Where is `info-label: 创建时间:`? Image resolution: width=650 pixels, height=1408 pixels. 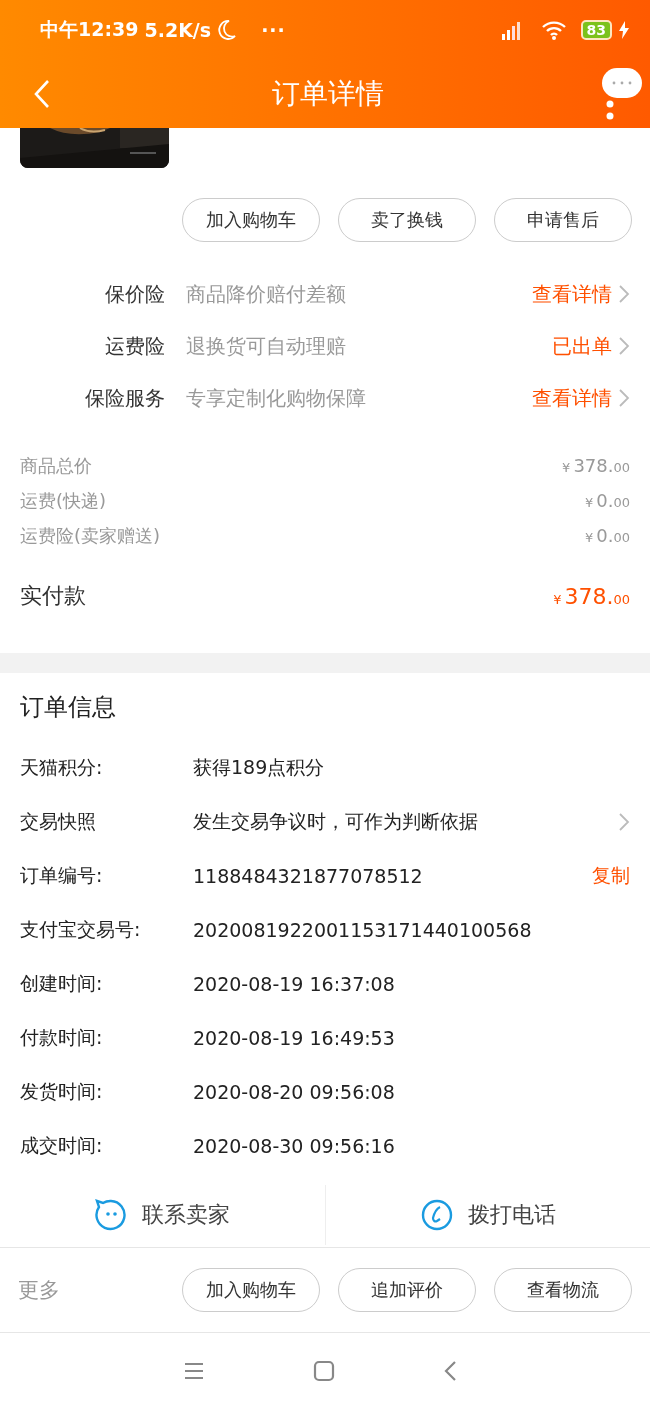
info-label: 创建时间: is located at coordinates (62, 983).